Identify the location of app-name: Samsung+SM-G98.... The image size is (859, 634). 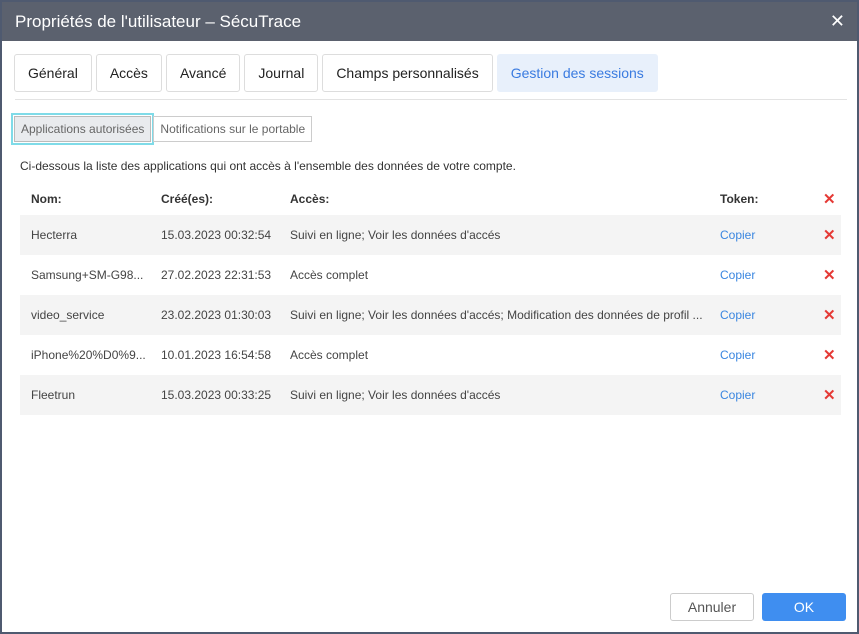
(87, 275).